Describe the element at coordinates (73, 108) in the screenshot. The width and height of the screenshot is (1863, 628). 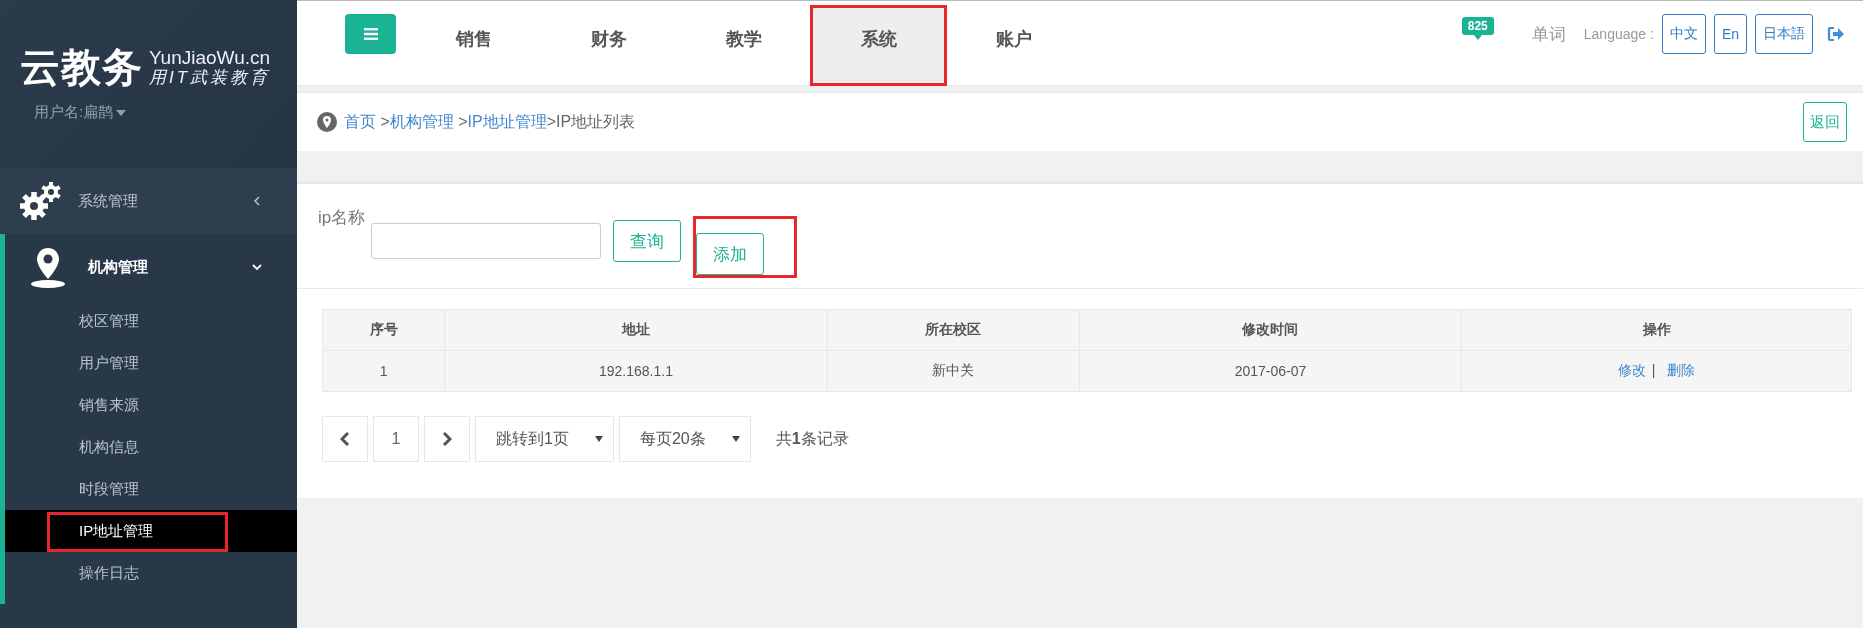
I see `user-menu: 用户名:扁鹊` at that location.